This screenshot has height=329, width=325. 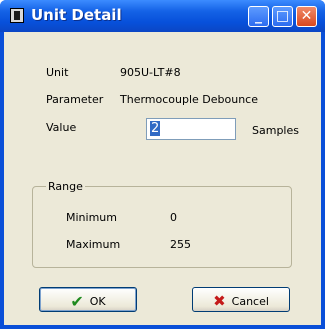 What do you see at coordinates (173, 217) in the screenshot?
I see `minimum-value: 0` at bounding box center [173, 217].